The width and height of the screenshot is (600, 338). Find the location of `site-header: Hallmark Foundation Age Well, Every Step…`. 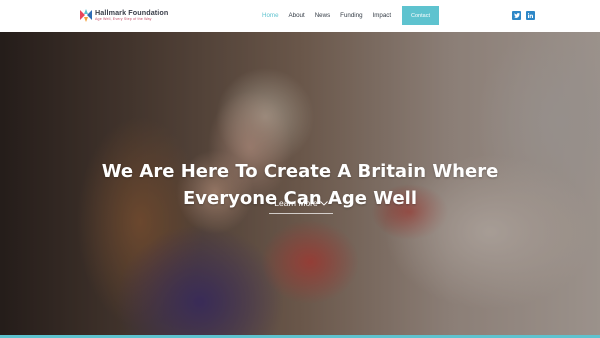

site-header: Hallmark Foundation Age Well, Every Step… is located at coordinates (300, 16).